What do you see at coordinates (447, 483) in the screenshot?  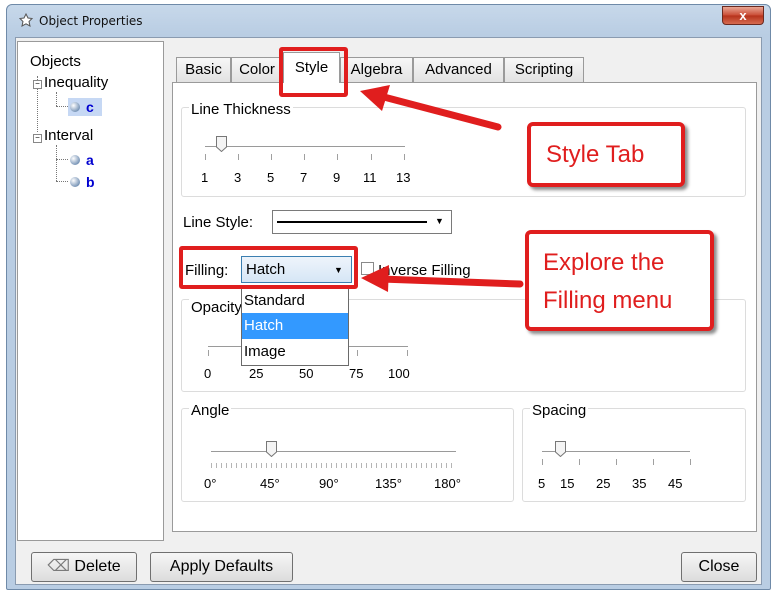 I see `tick-label: 180°` at bounding box center [447, 483].